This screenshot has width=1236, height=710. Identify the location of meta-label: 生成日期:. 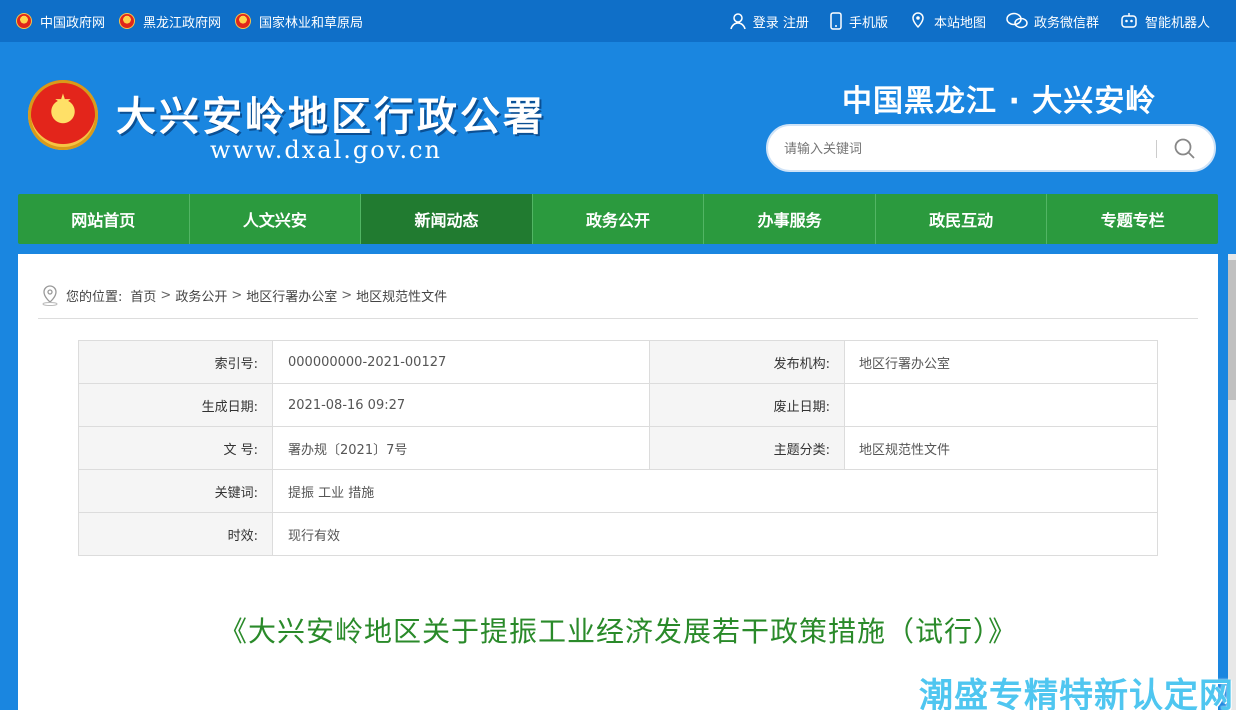
(175, 405).